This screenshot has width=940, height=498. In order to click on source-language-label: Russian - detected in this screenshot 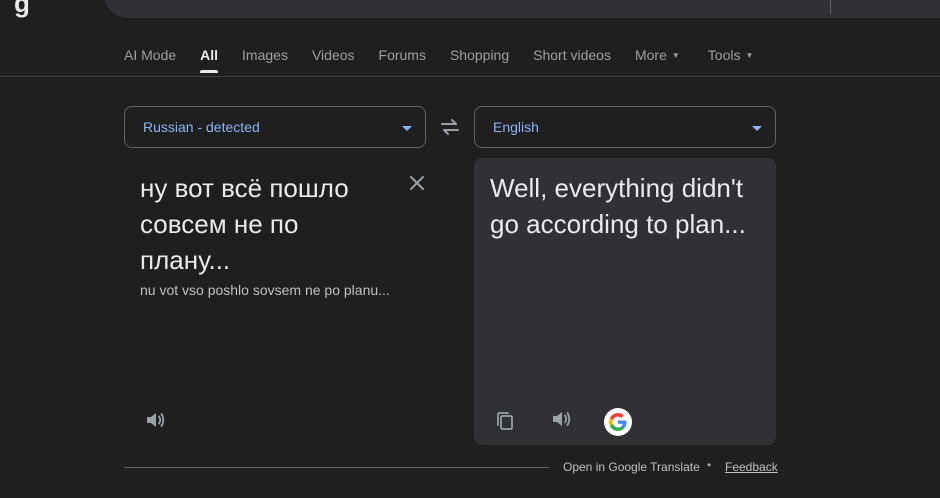, I will do `click(201, 127)`.